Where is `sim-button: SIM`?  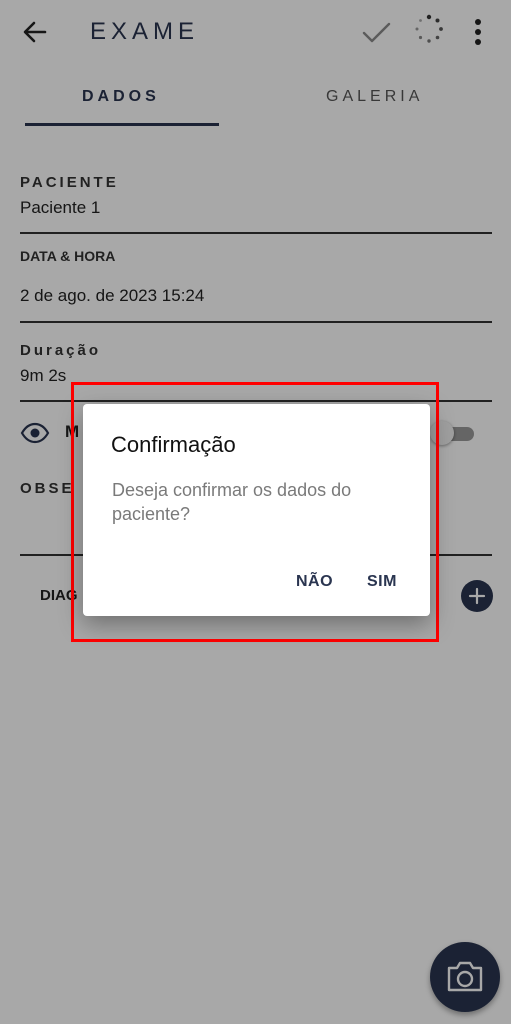 sim-button: SIM is located at coordinates (382, 582).